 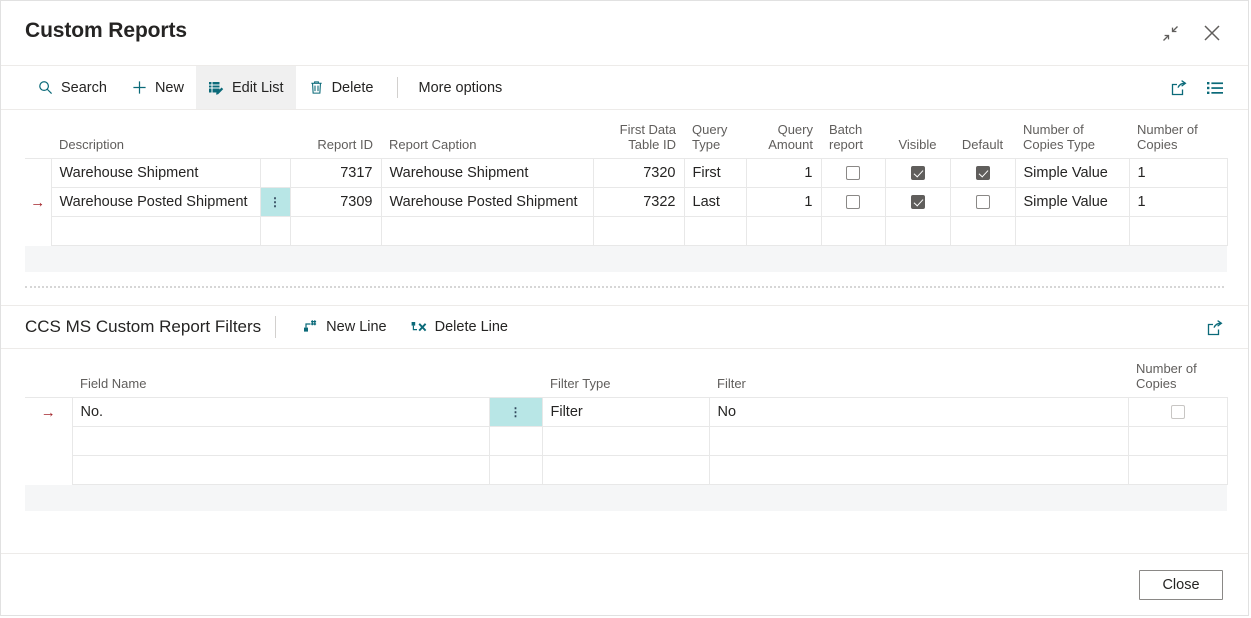 I want to click on col-filter: Filter, so click(x=918, y=373).